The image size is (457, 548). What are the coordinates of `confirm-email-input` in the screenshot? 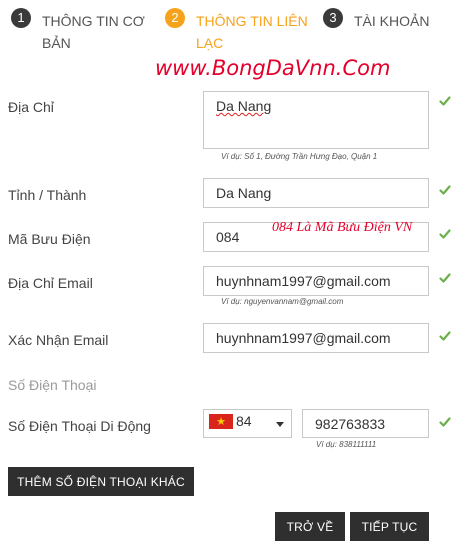 It's located at (316, 338).